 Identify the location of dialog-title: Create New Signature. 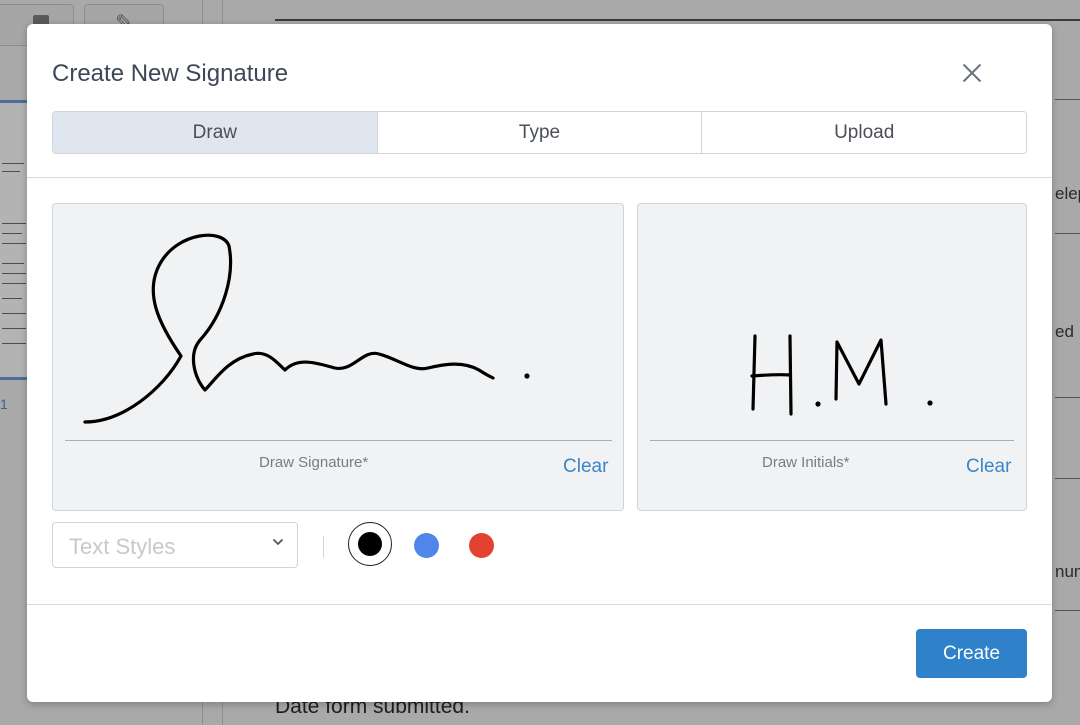
(170, 73).